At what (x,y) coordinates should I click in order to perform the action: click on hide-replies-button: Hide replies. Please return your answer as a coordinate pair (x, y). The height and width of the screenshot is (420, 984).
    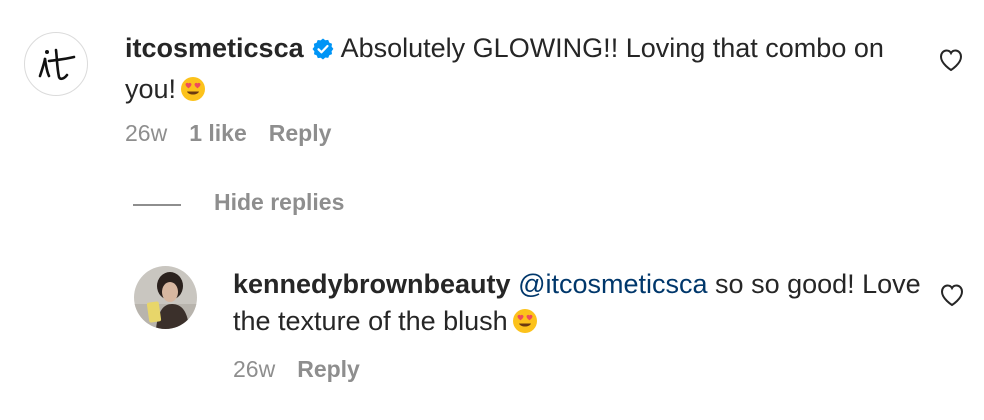
    Looking at the image, I should click on (279, 202).